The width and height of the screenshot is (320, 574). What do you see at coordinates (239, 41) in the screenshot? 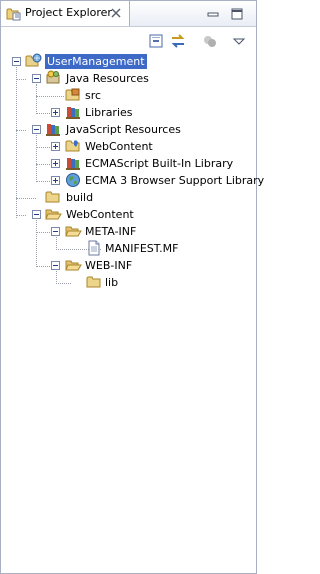
I see `view-menu-icon` at bounding box center [239, 41].